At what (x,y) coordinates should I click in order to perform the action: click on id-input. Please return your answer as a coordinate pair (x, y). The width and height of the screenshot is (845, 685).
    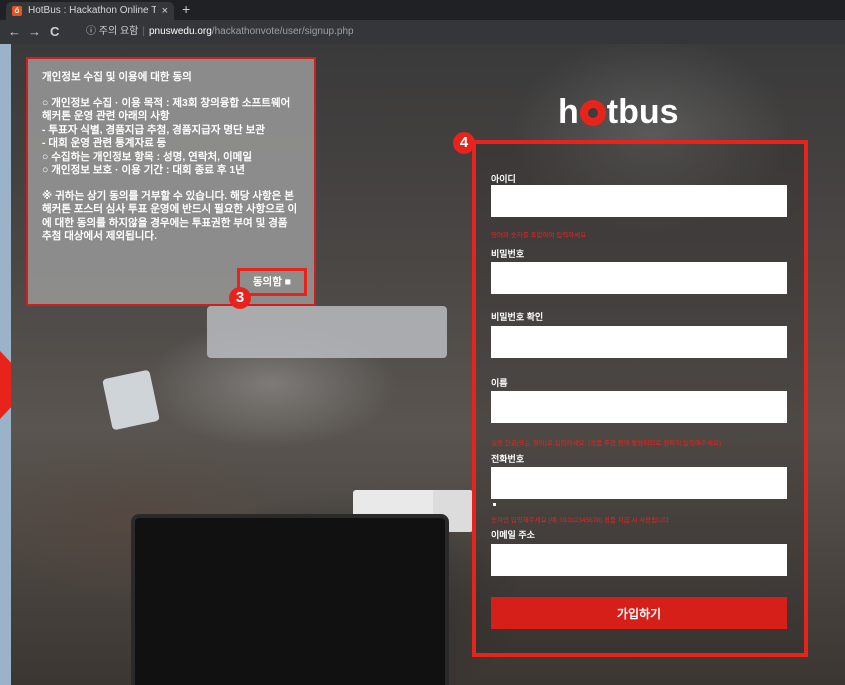
    Looking at the image, I should click on (639, 201).